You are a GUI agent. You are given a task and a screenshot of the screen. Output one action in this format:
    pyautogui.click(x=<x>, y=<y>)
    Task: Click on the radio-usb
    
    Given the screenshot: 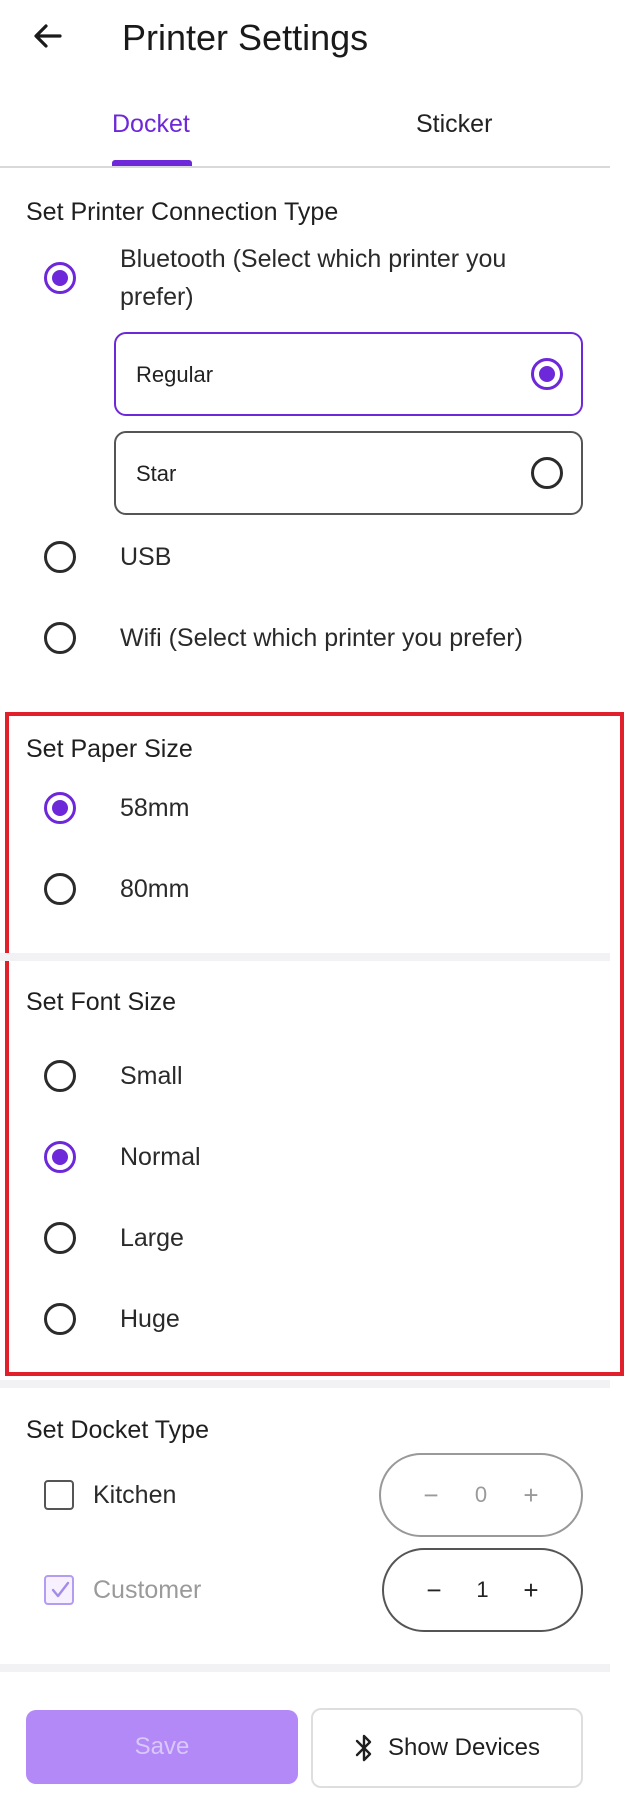 What is the action you would take?
    pyautogui.click(x=60, y=557)
    